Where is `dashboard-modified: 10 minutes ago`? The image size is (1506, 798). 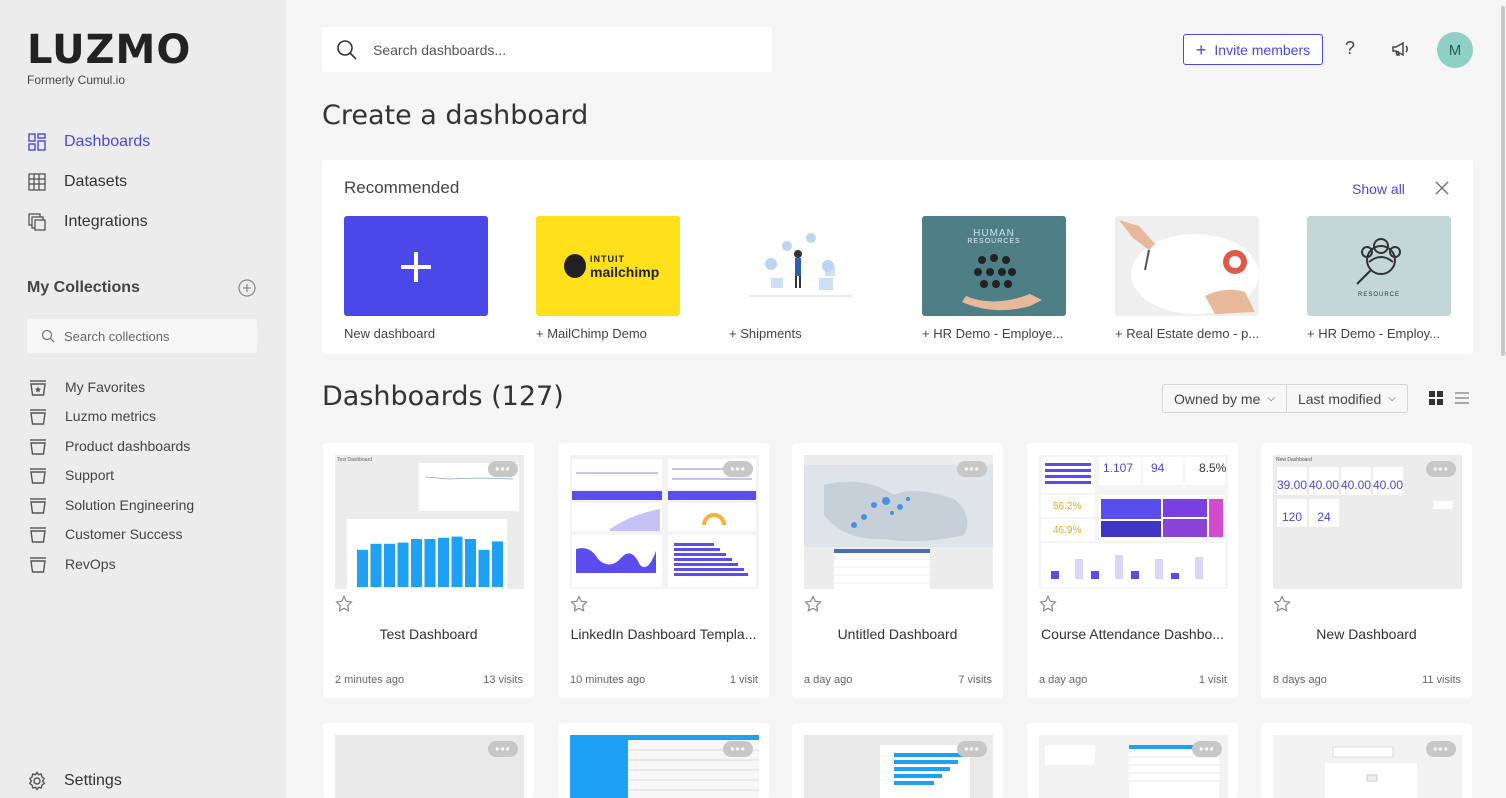 dashboard-modified: 10 minutes ago is located at coordinates (608, 680).